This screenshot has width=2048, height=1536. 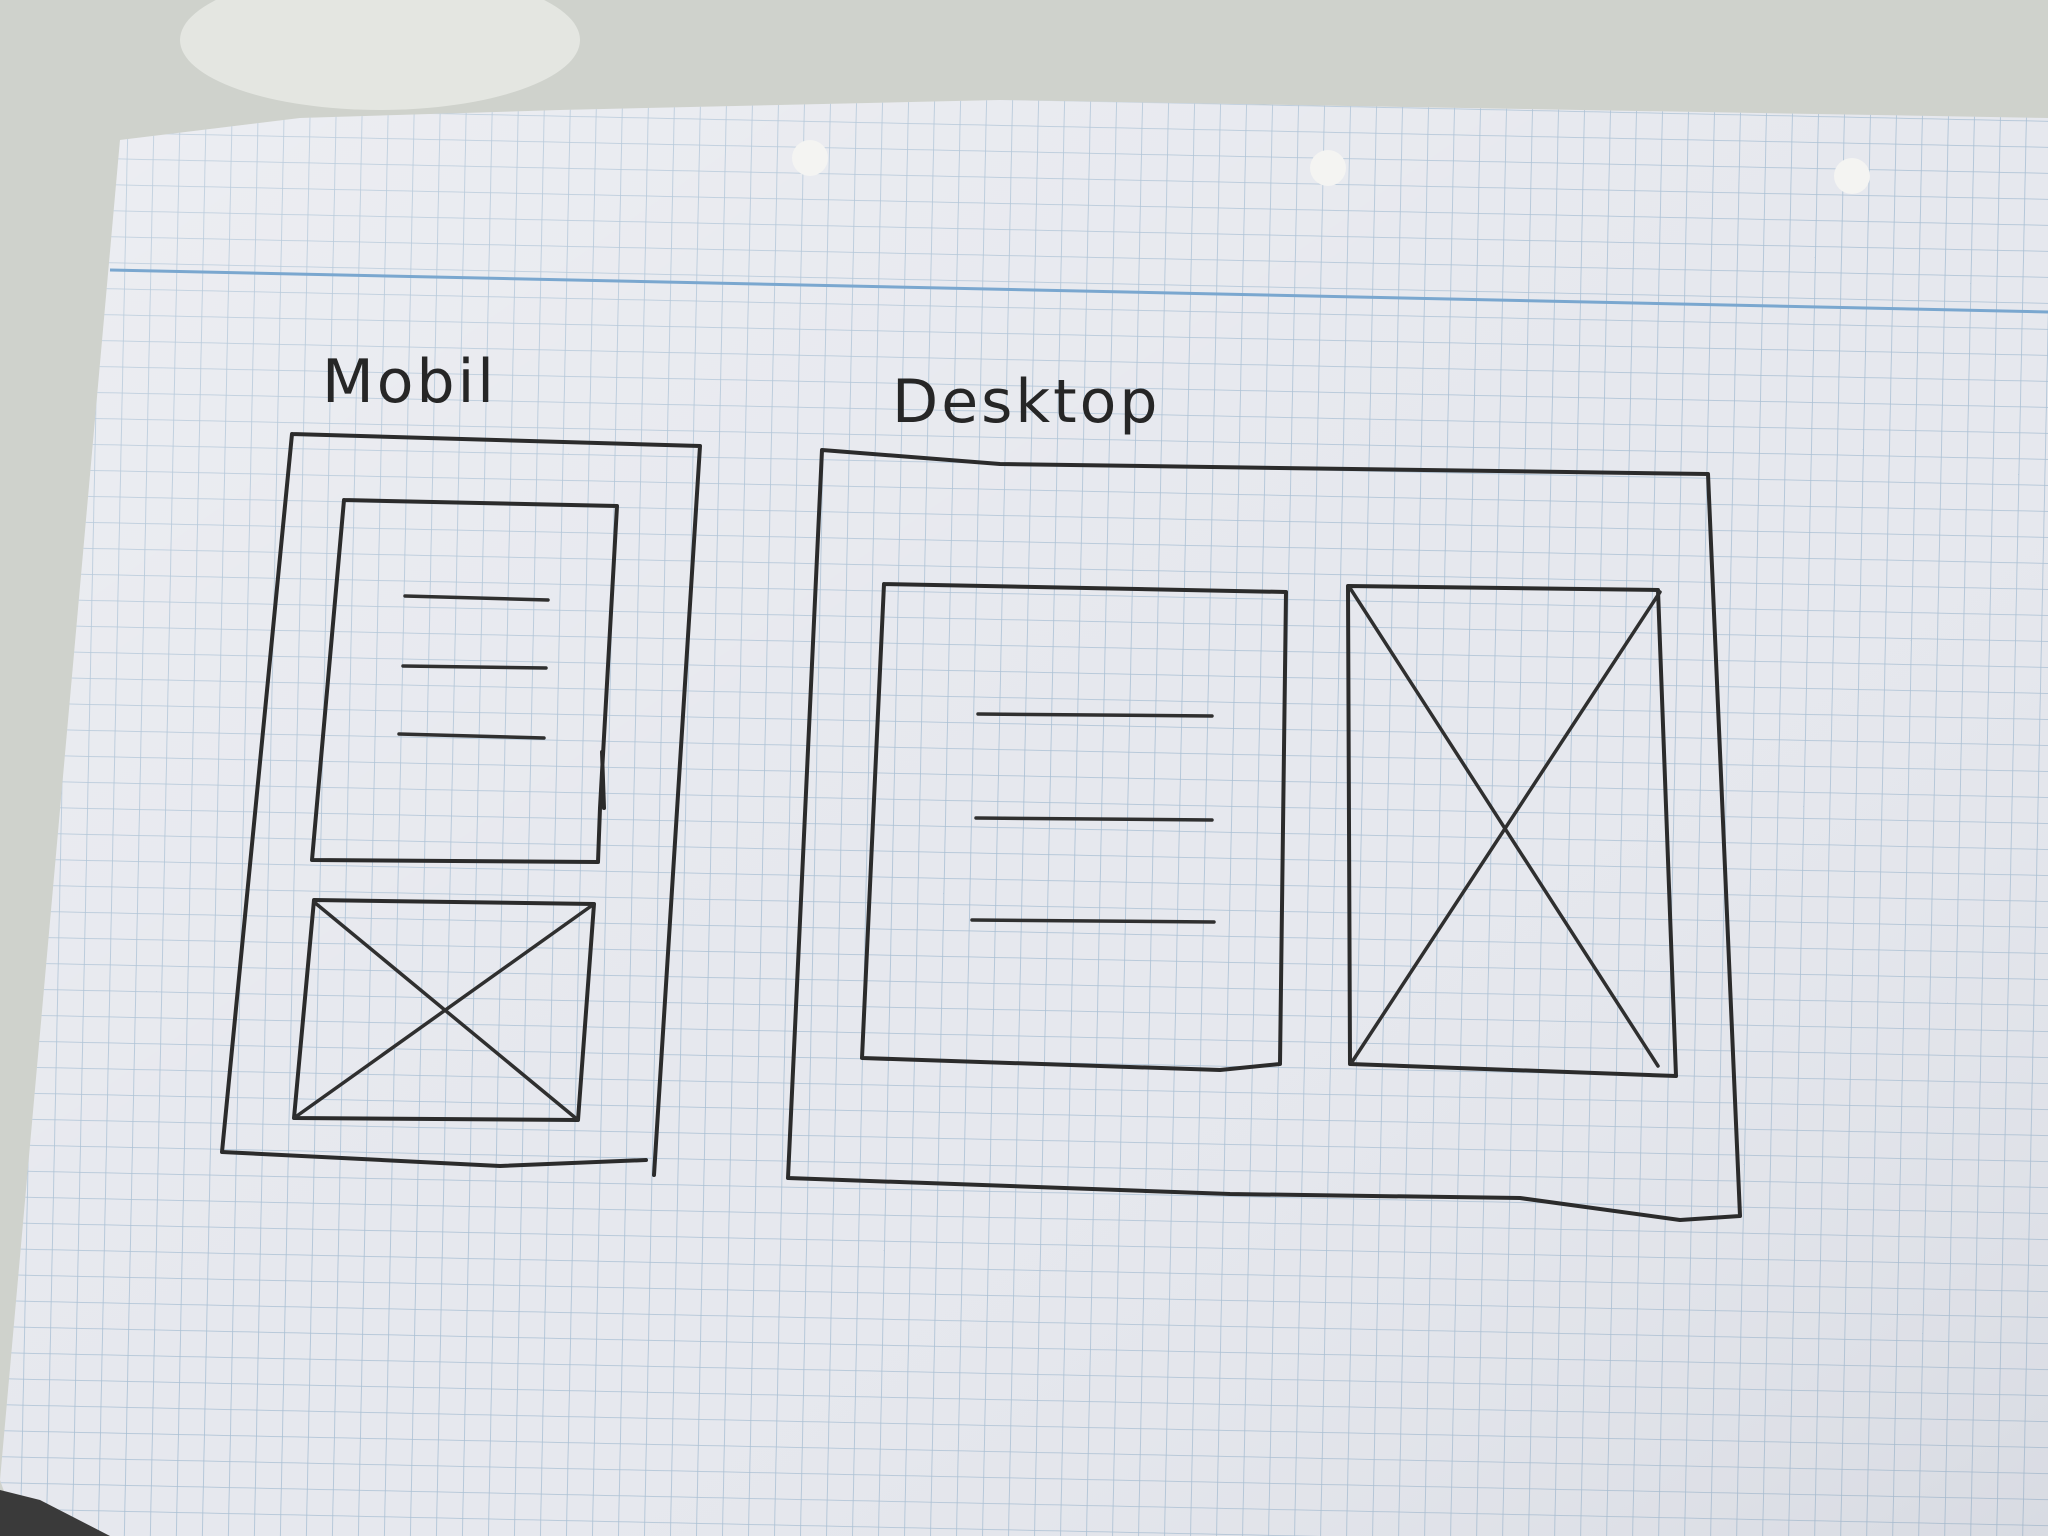 What do you see at coordinates (1026, 402) in the screenshot?
I see `desktop-label: Desktop` at bounding box center [1026, 402].